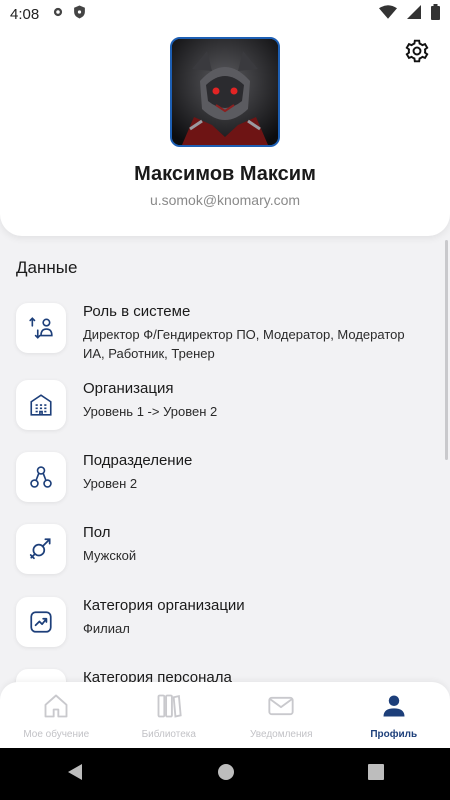  What do you see at coordinates (138, 460) in the screenshot?
I see `info-label: Подразделение` at bounding box center [138, 460].